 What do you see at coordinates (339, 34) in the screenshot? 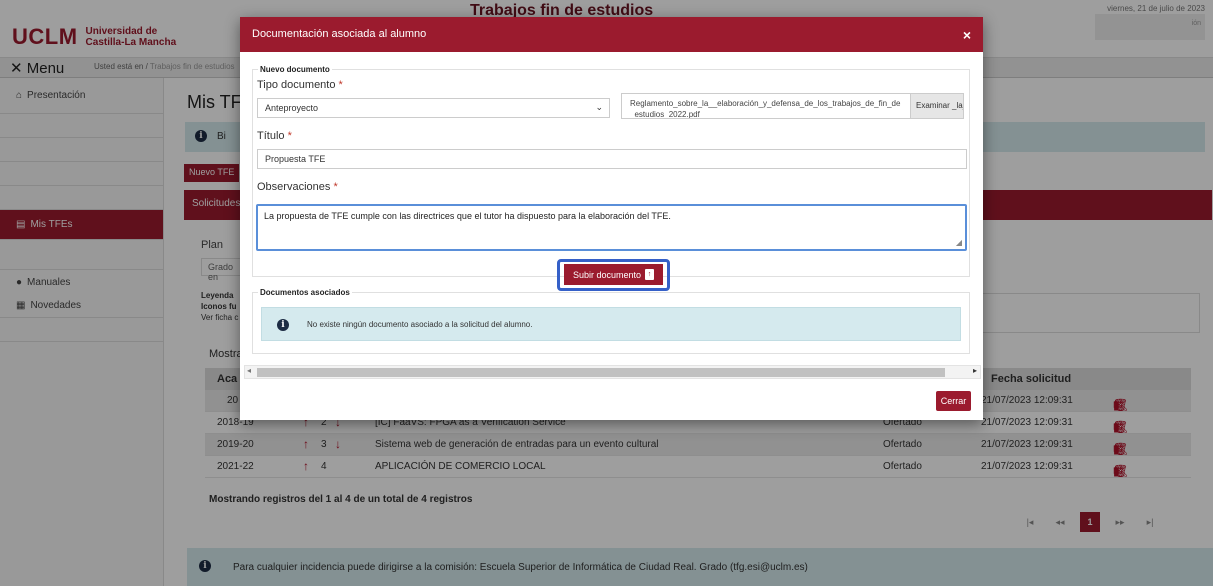
I see `modal-title: Documentación asociada al alumno` at bounding box center [339, 34].